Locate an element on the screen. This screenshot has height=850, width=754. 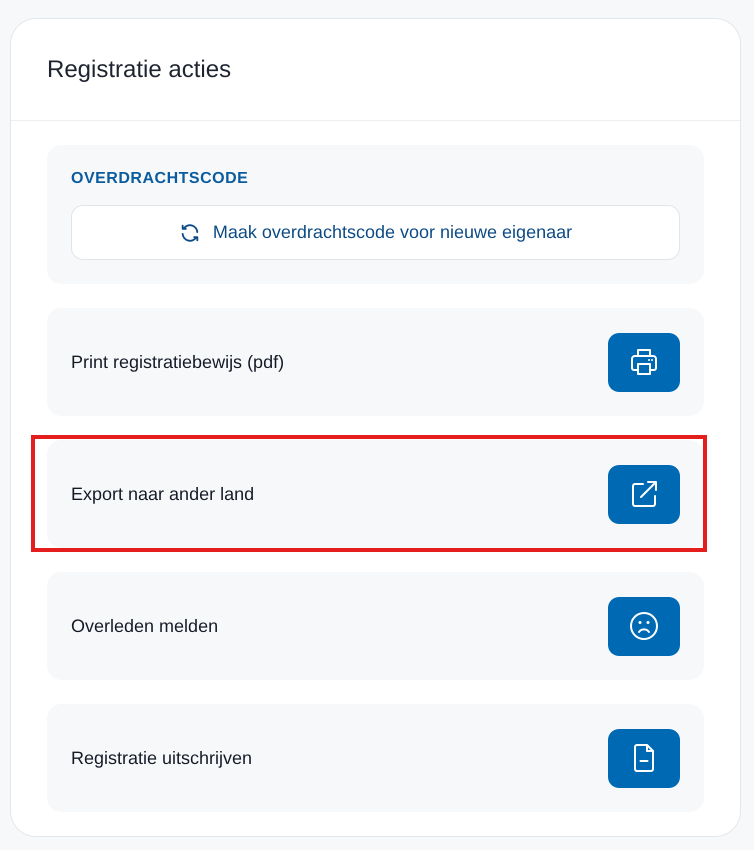
card-title: Registratie acties is located at coordinates (139, 69).